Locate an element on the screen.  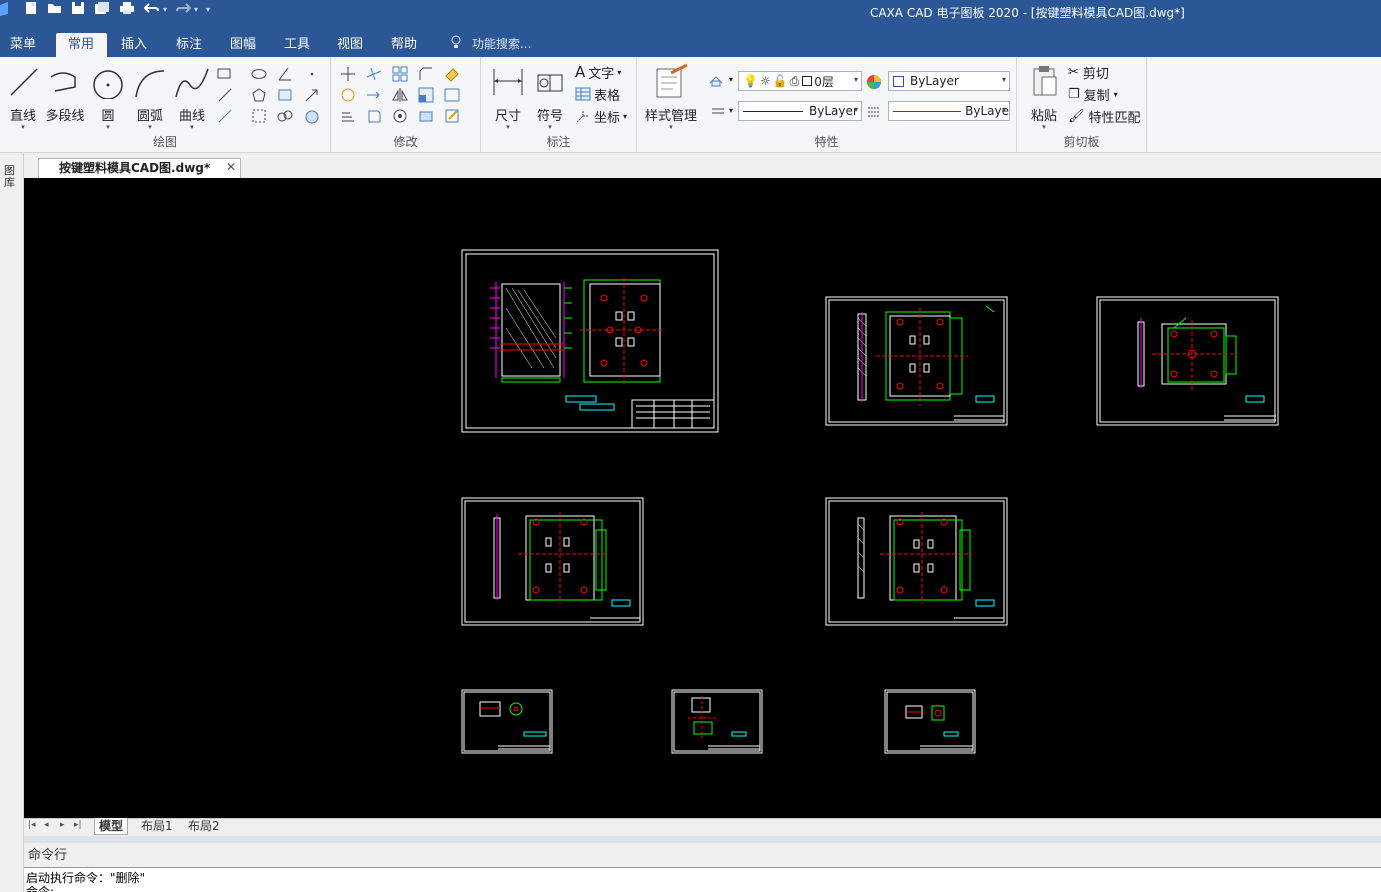
first-layout-icon: |◂ is located at coordinates (32, 825).